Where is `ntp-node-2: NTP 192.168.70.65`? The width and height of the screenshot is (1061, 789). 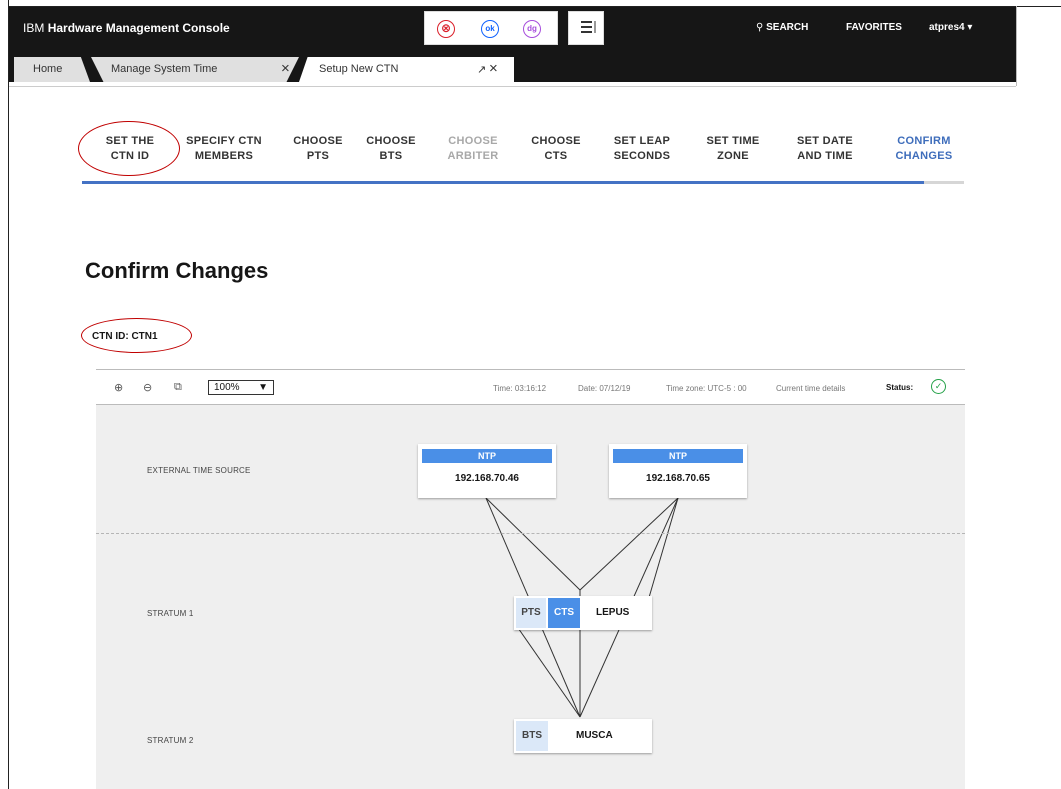
ntp-node-2: NTP 192.168.70.65 is located at coordinates (678, 471).